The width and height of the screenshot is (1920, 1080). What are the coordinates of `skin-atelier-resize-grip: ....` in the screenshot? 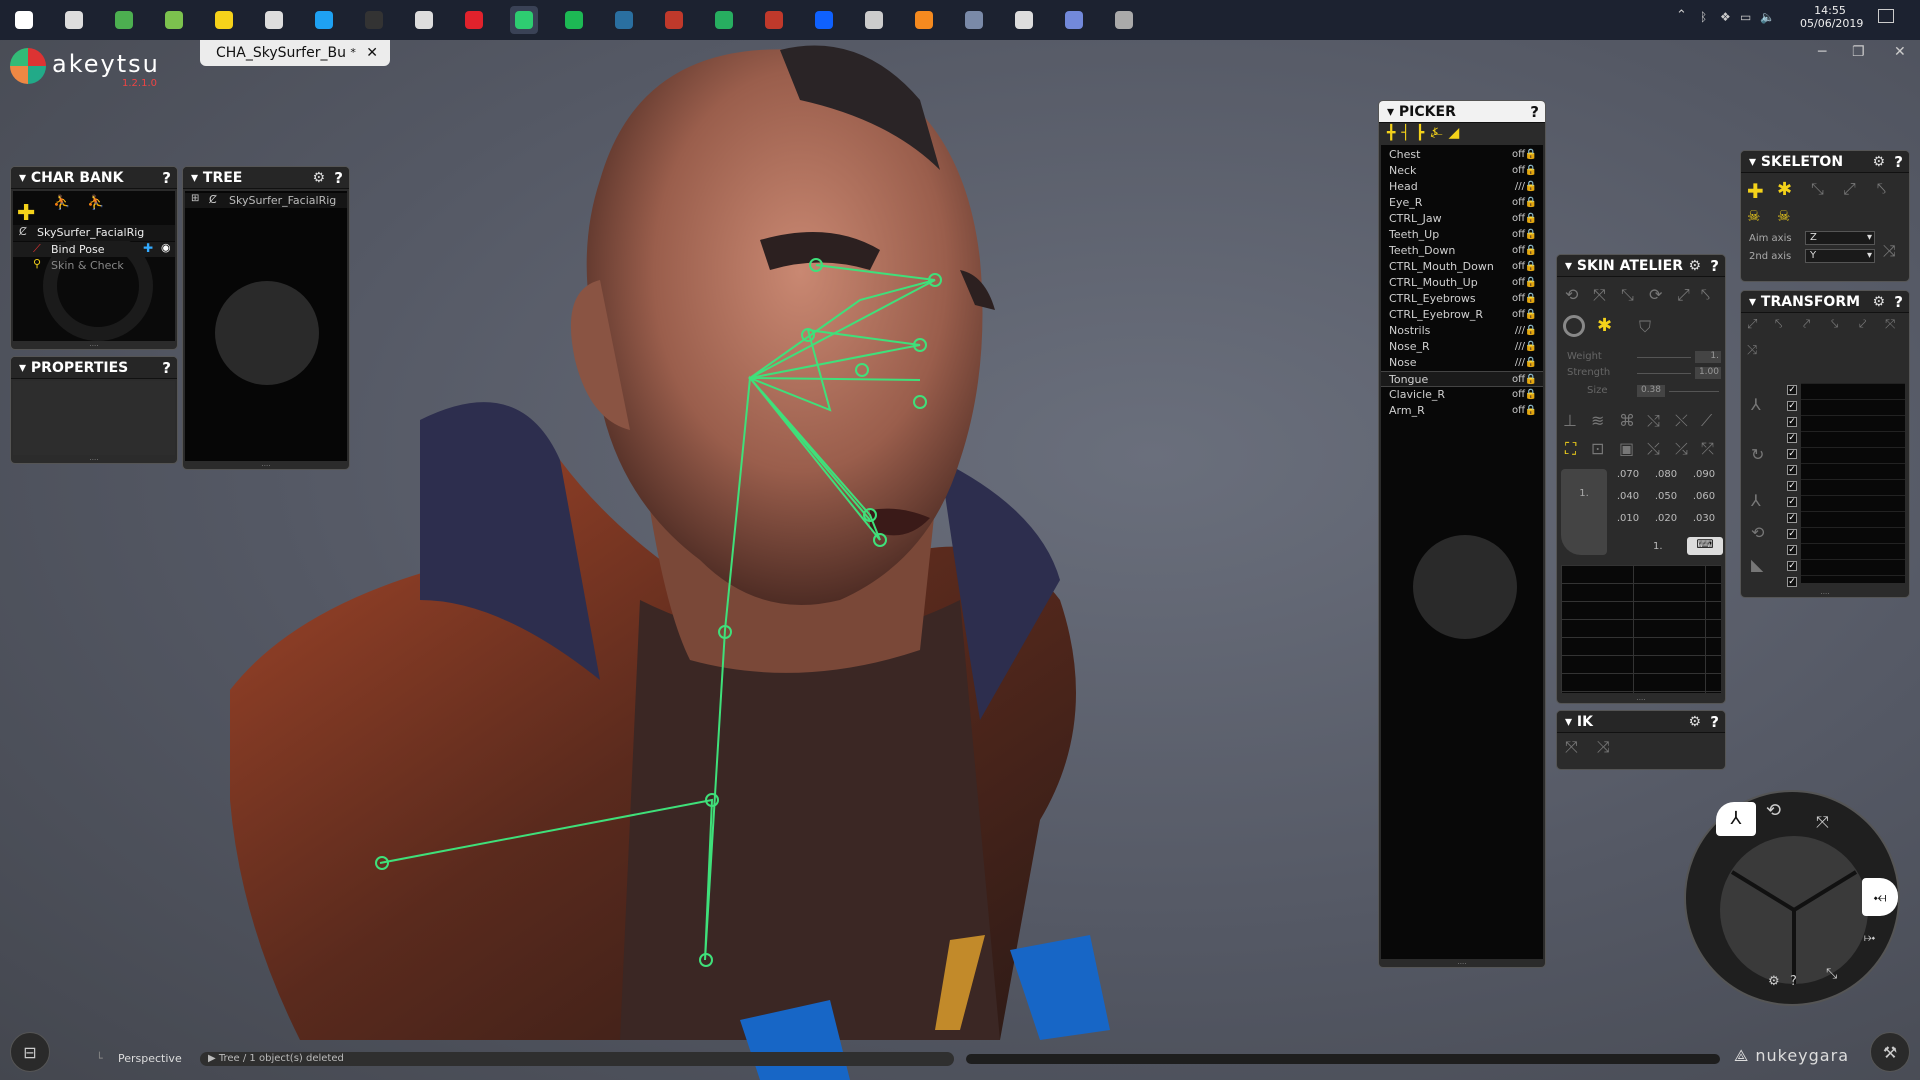 It's located at (1641, 699).